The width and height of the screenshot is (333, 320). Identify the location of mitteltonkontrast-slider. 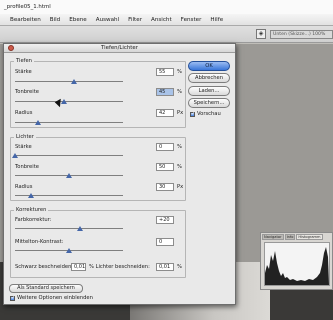
(69, 250).